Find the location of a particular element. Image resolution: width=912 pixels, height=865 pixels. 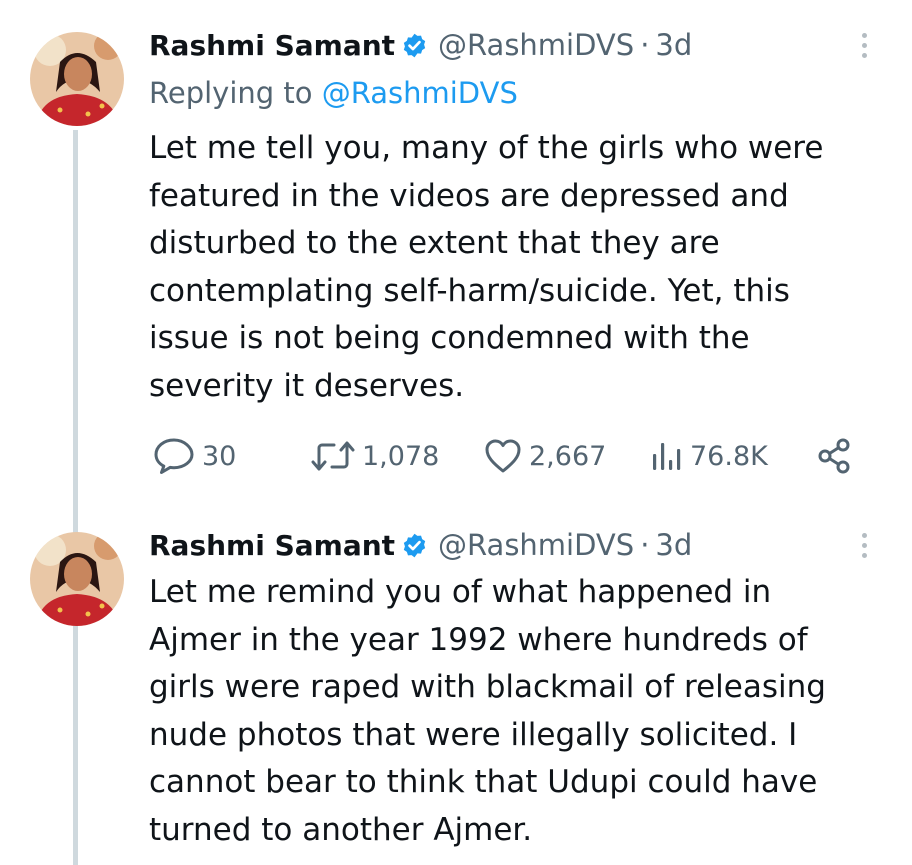

action-bar: 30 1,078 2,667 76.8K is located at coordinates (507, 456).